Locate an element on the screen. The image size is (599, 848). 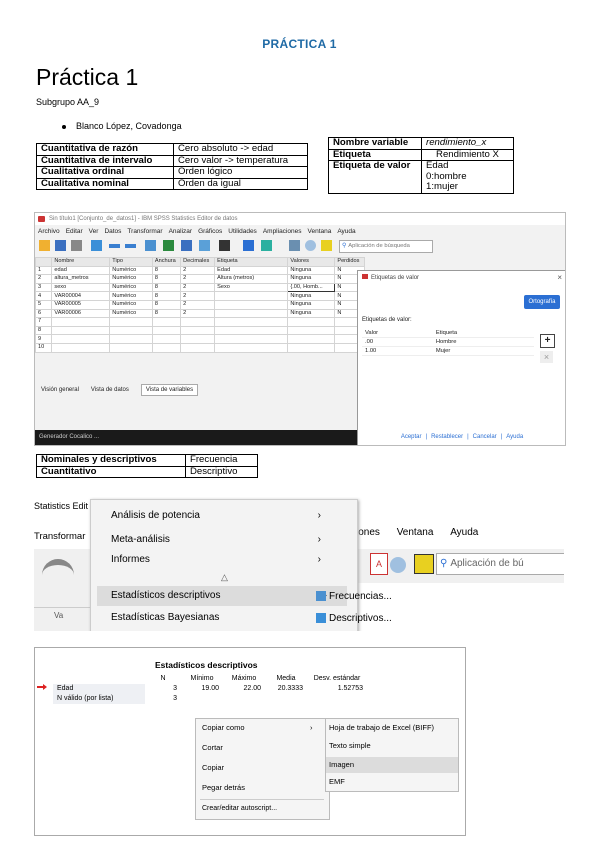
run-descriptives-icon is located at coordinates (204, 245).